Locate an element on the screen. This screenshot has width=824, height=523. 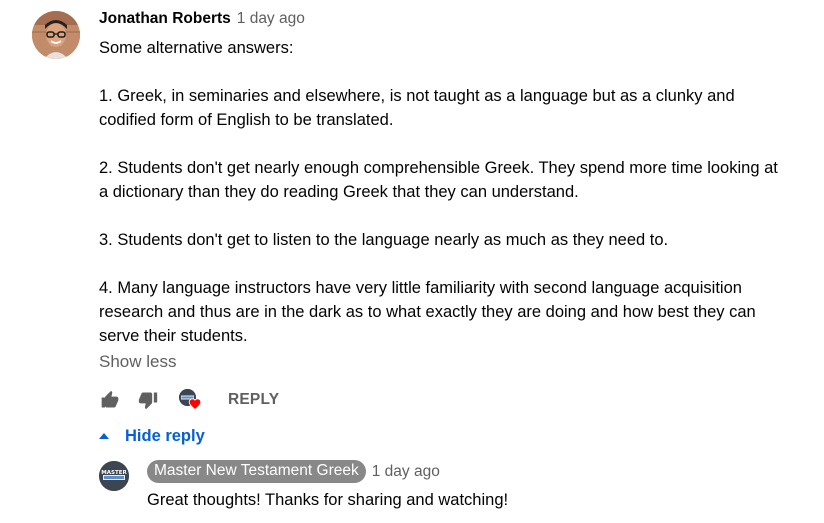
author-avatar is located at coordinates (56, 35).